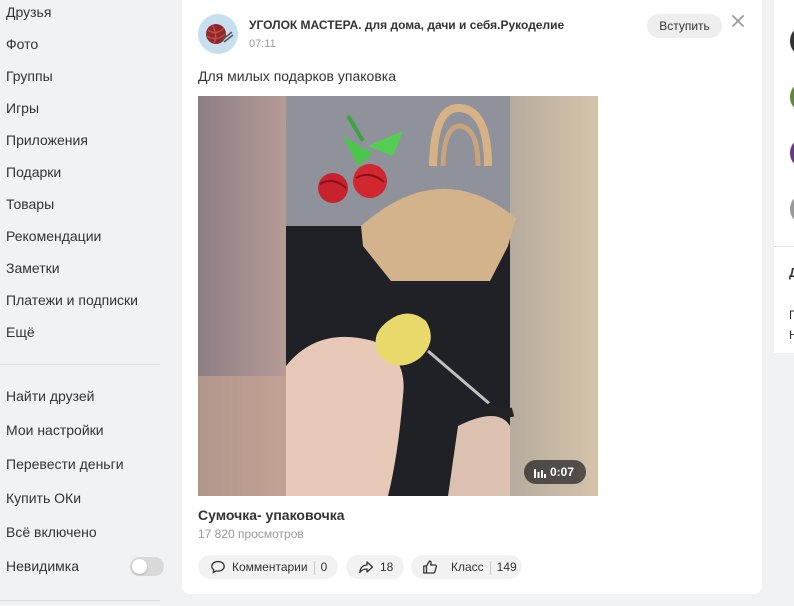 This screenshot has height=606, width=794. I want to click on nav-item-apps: Приложения, so click(85, 144).